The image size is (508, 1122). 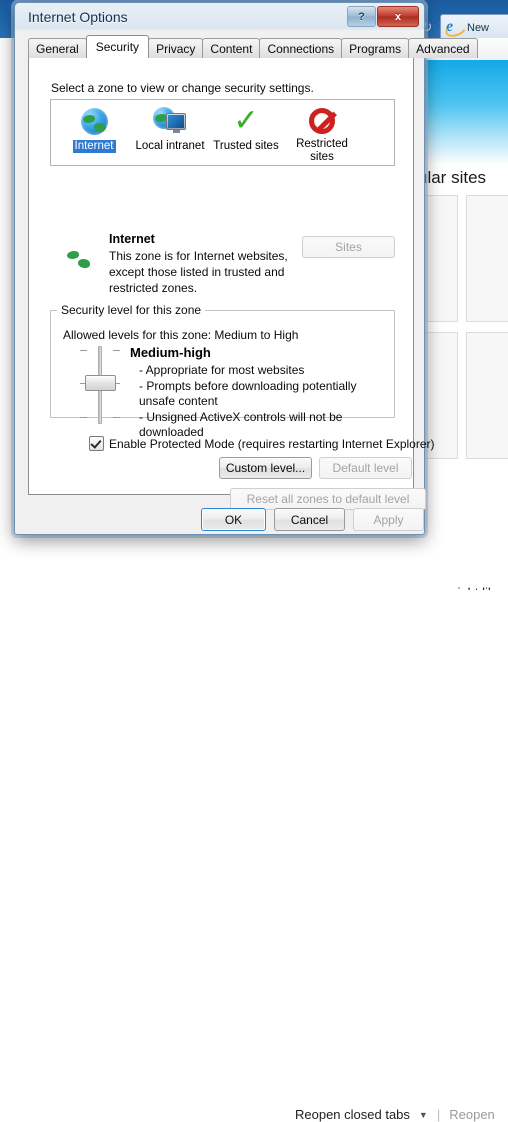 I want to click on chevron-down-icon: ▼, so click(x=423, y=1115).